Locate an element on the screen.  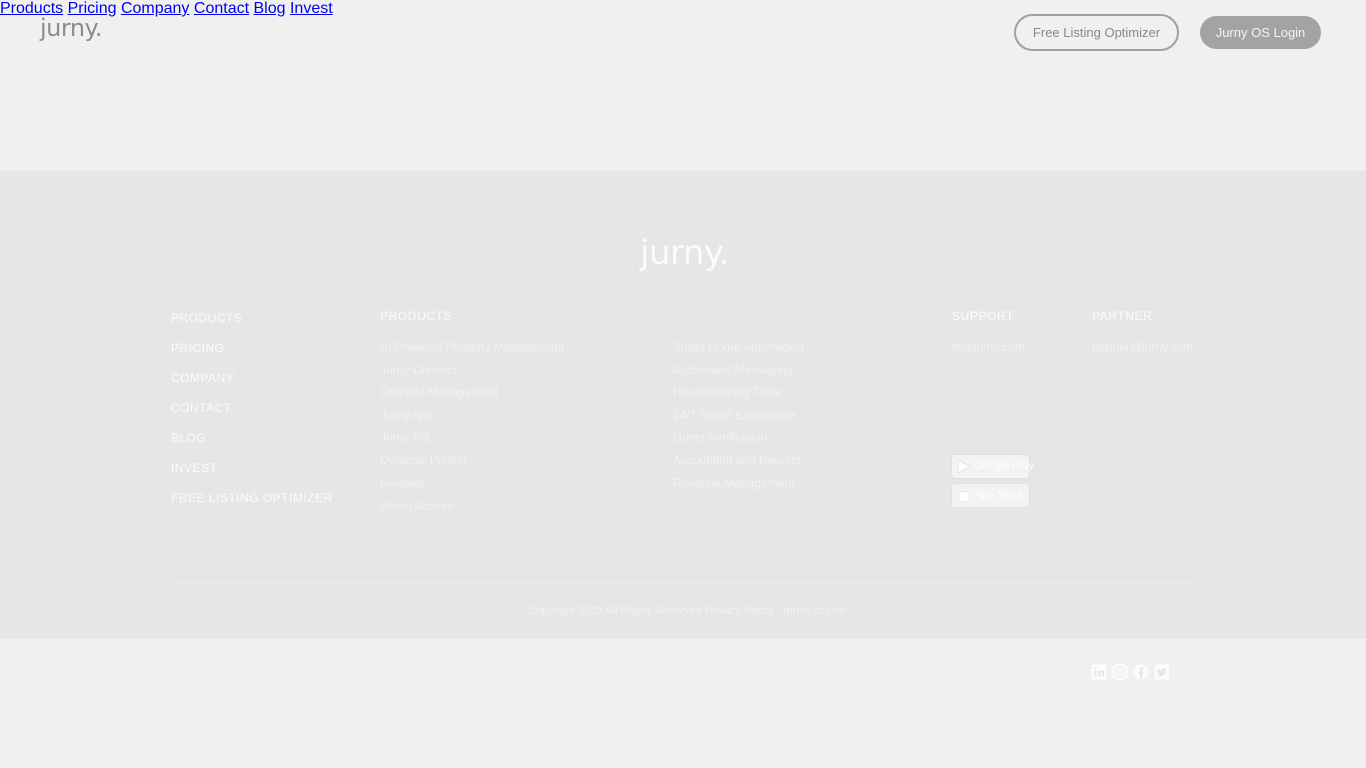
product-link: AI Powered Property Management is located at coordinates (472, 347).